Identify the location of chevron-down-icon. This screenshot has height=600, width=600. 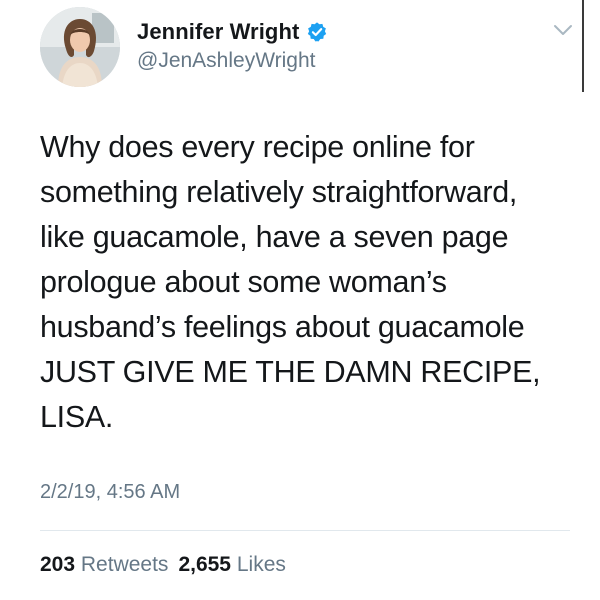
(563, 30).